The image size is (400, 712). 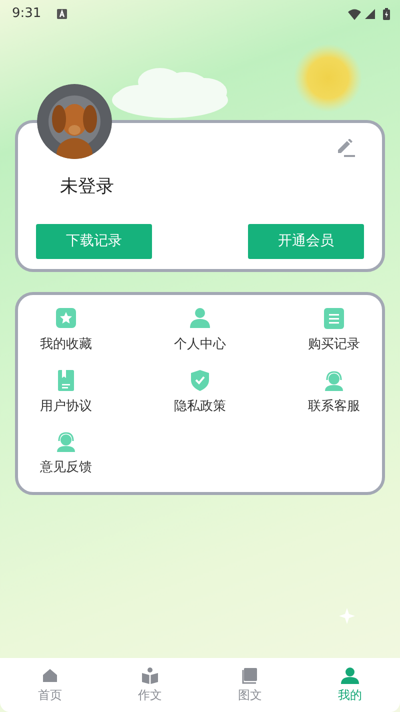 I want to click on nav-tab: 作文, so click(x=150, y=685).